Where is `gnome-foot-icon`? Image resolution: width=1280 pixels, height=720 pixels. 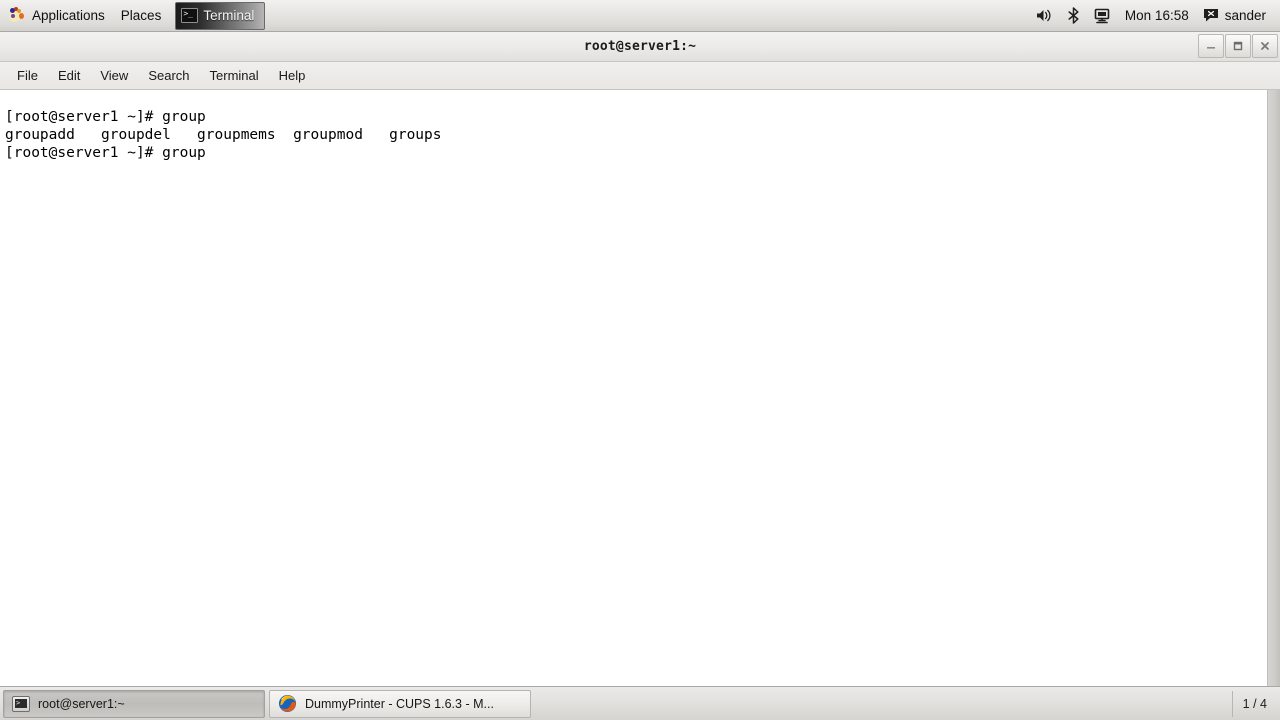
gnome-foot-icon is located at coordinates (17, 15).